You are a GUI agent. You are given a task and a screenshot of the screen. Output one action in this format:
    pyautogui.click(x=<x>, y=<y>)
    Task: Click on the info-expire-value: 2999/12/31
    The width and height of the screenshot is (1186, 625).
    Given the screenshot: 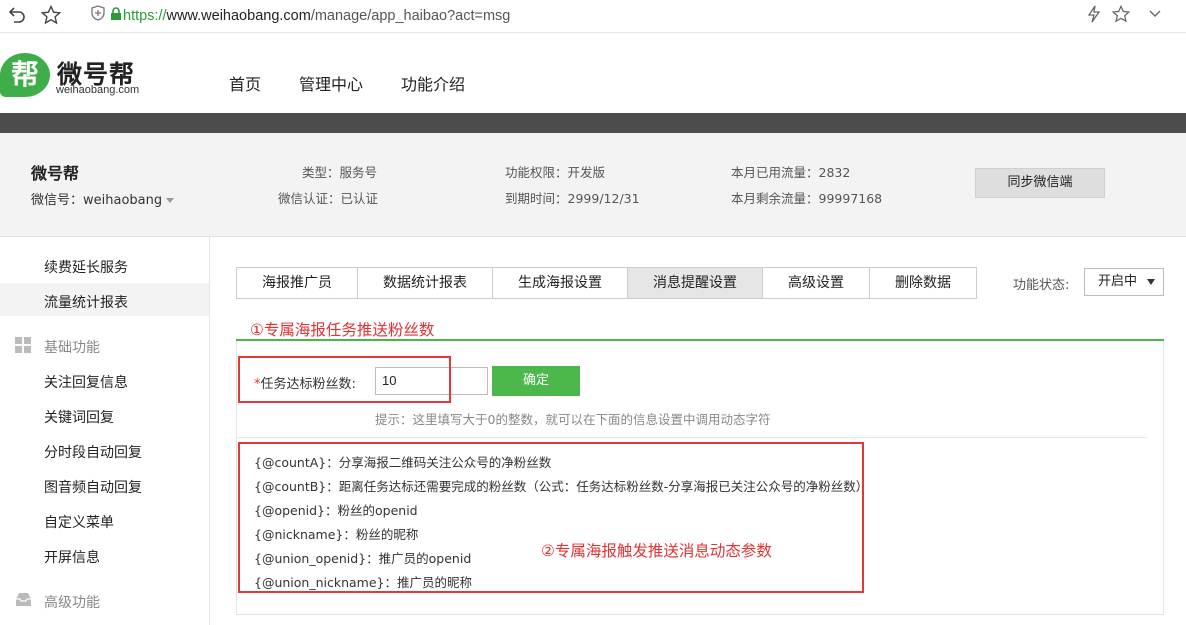 What is the action you would take?
    pyautogui.click(x=603, y=198)
    